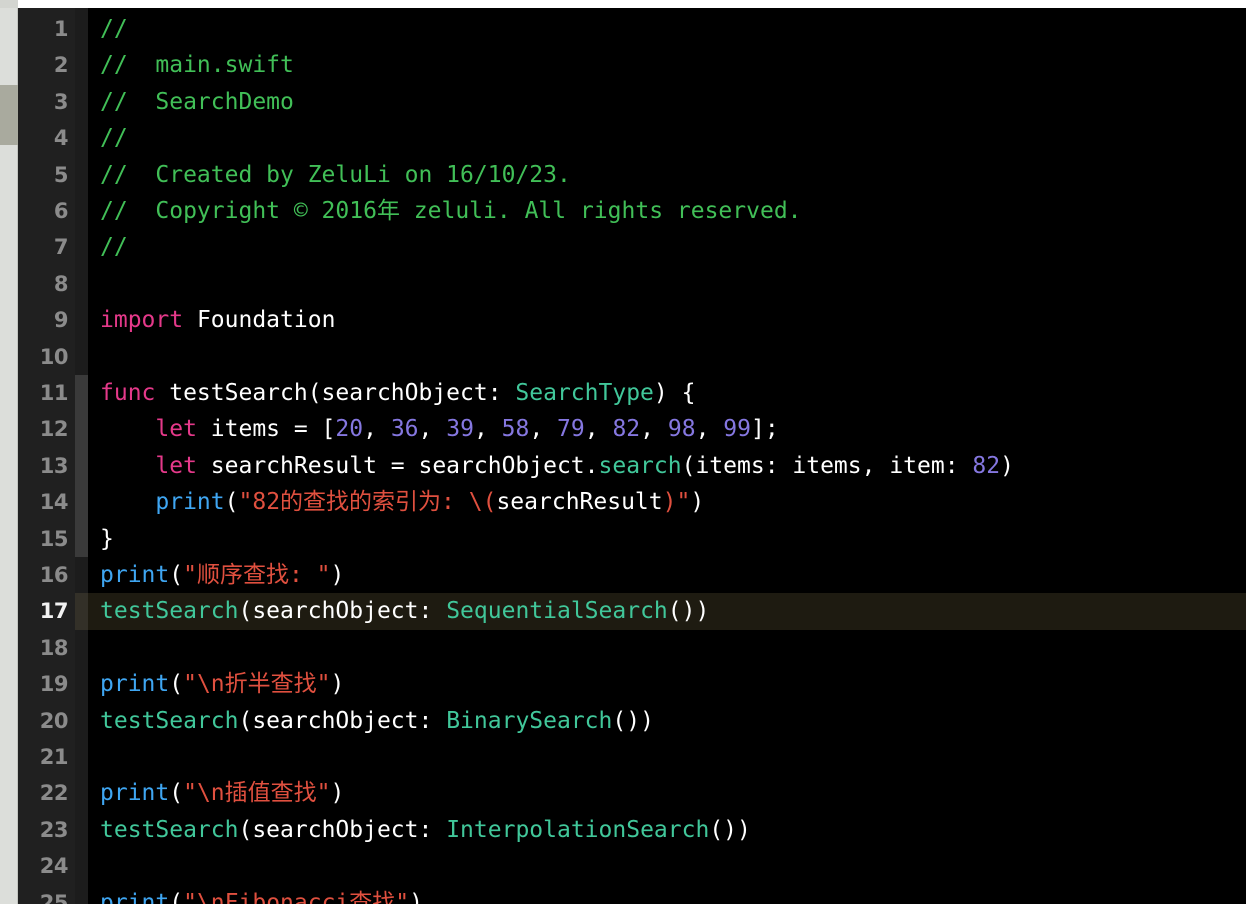 Image resolution: width=1246 pixels, height=904 pixels. Describe the element at coordinates (43, 611) in the screenshot. I see `line-number-17: 17` at that location.